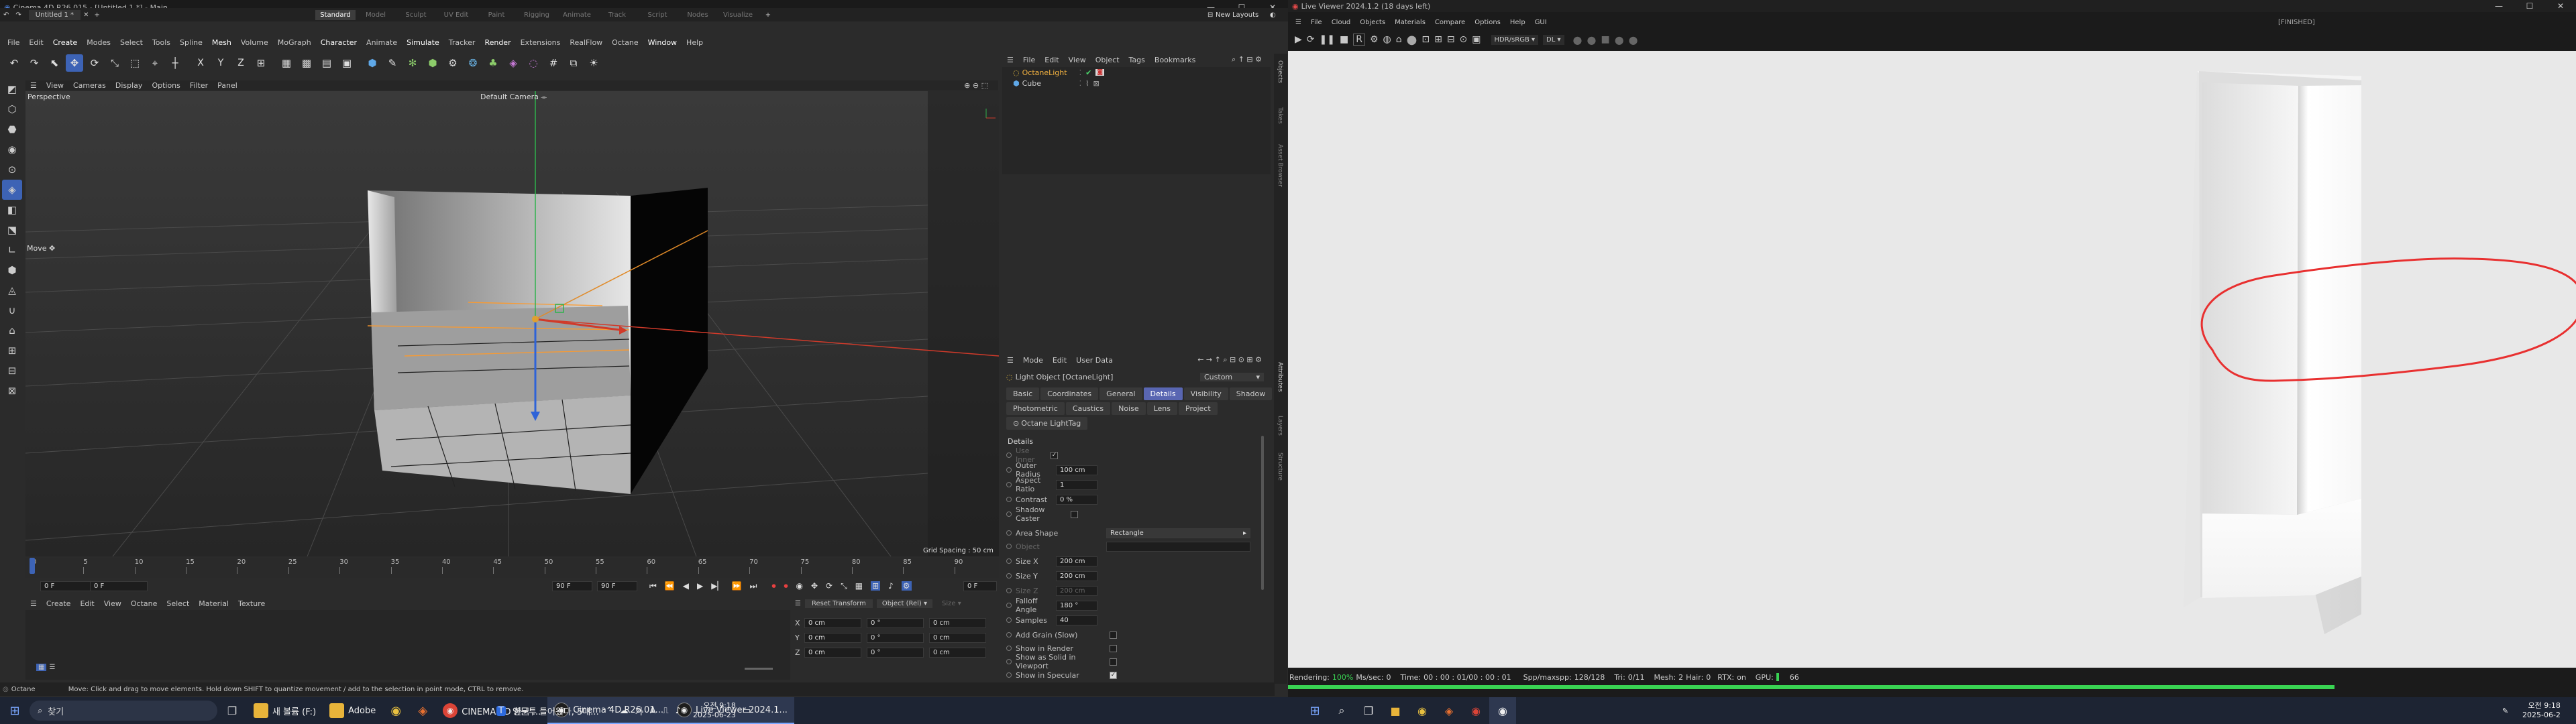 This screenshot has height=724, width=2576. I want to click on rotation-b-field: 0 °, so click(895, 652).